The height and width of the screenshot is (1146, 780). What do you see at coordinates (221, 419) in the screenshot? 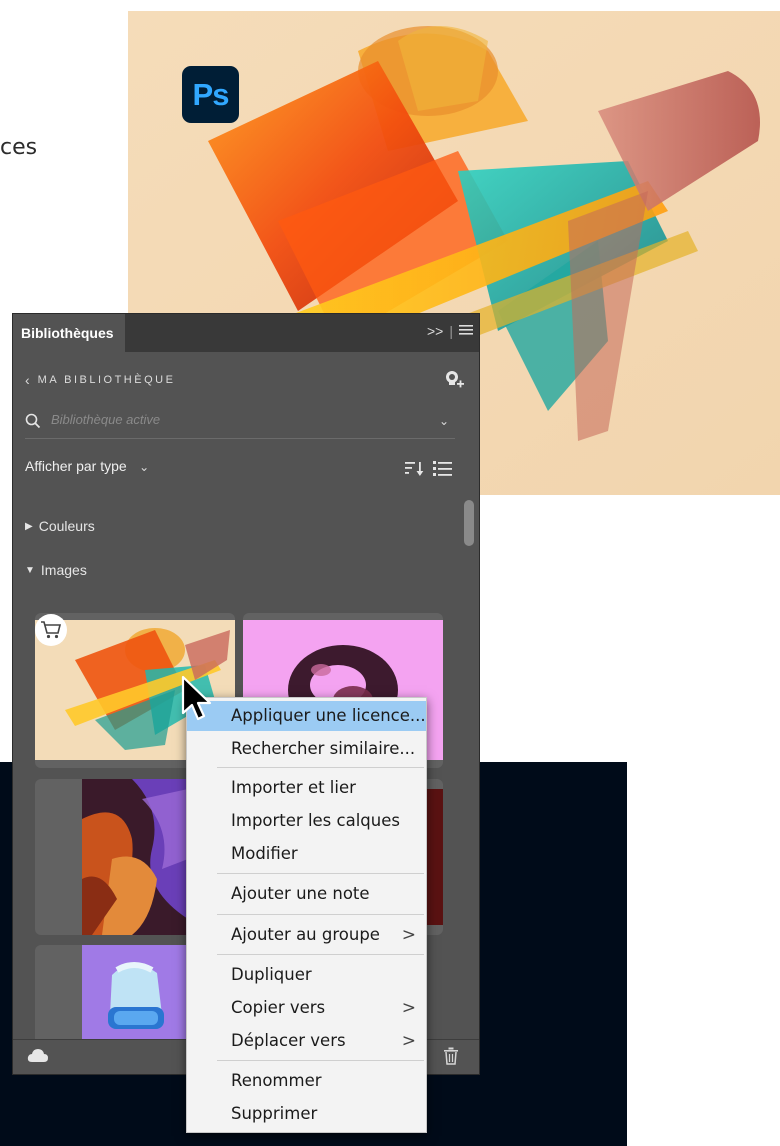
I see `search-input` at bounding box center [221, 419].